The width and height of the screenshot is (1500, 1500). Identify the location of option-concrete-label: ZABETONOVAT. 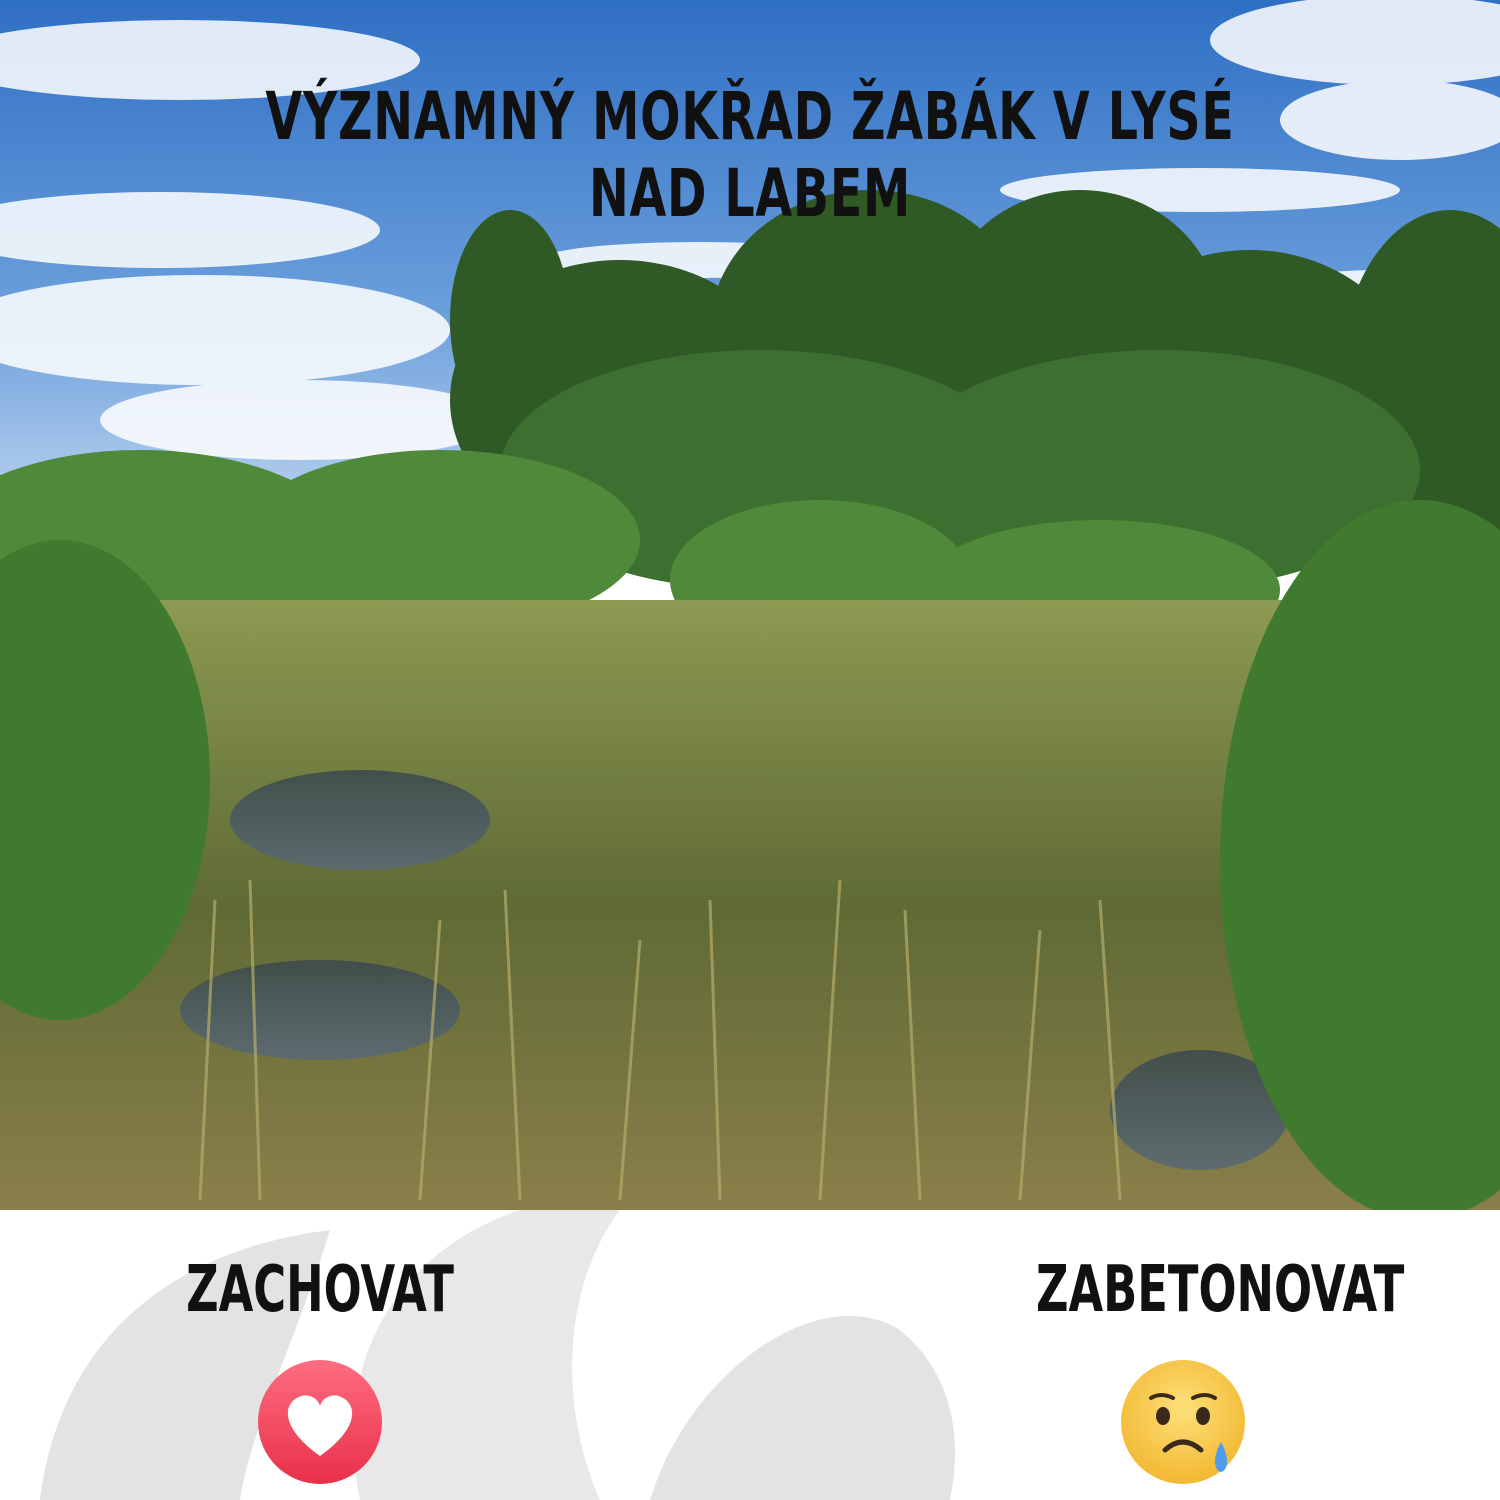
(1220, 1290).